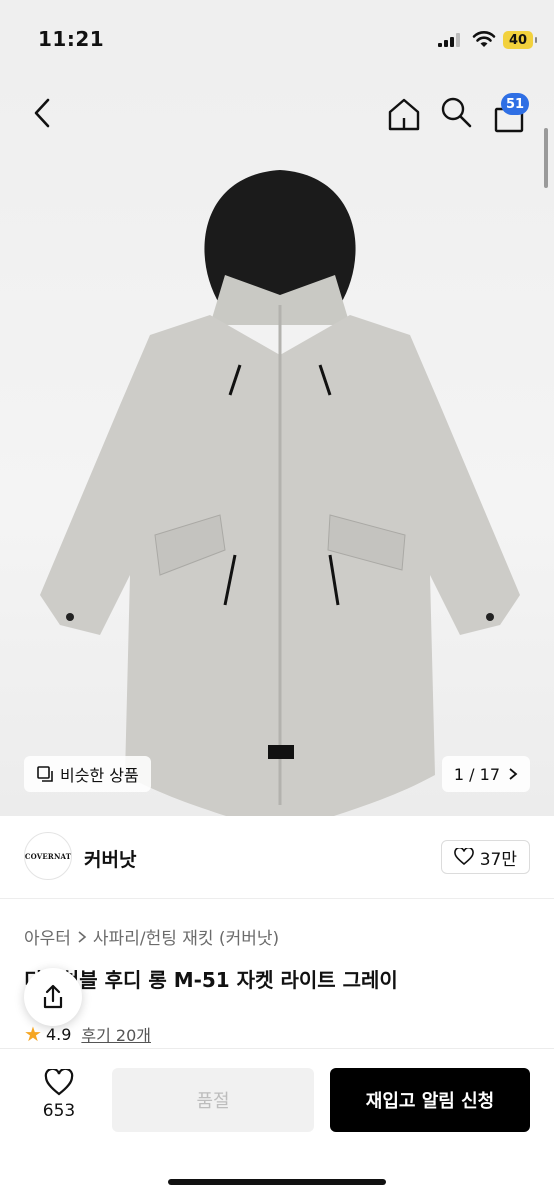 Image resolution: width=554 pixels, height=1200 pixels. I want to click on brand-like-count: 37만, so click(498, 859).